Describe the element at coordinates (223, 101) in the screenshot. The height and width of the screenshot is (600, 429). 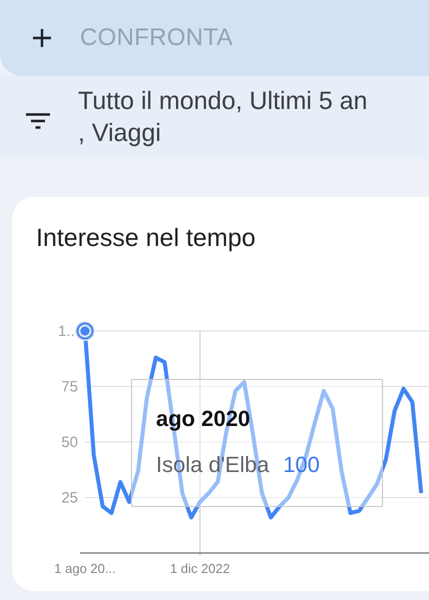
I see `filter-summary: Tutto il mondo, Ultimi 5 an` at that location.